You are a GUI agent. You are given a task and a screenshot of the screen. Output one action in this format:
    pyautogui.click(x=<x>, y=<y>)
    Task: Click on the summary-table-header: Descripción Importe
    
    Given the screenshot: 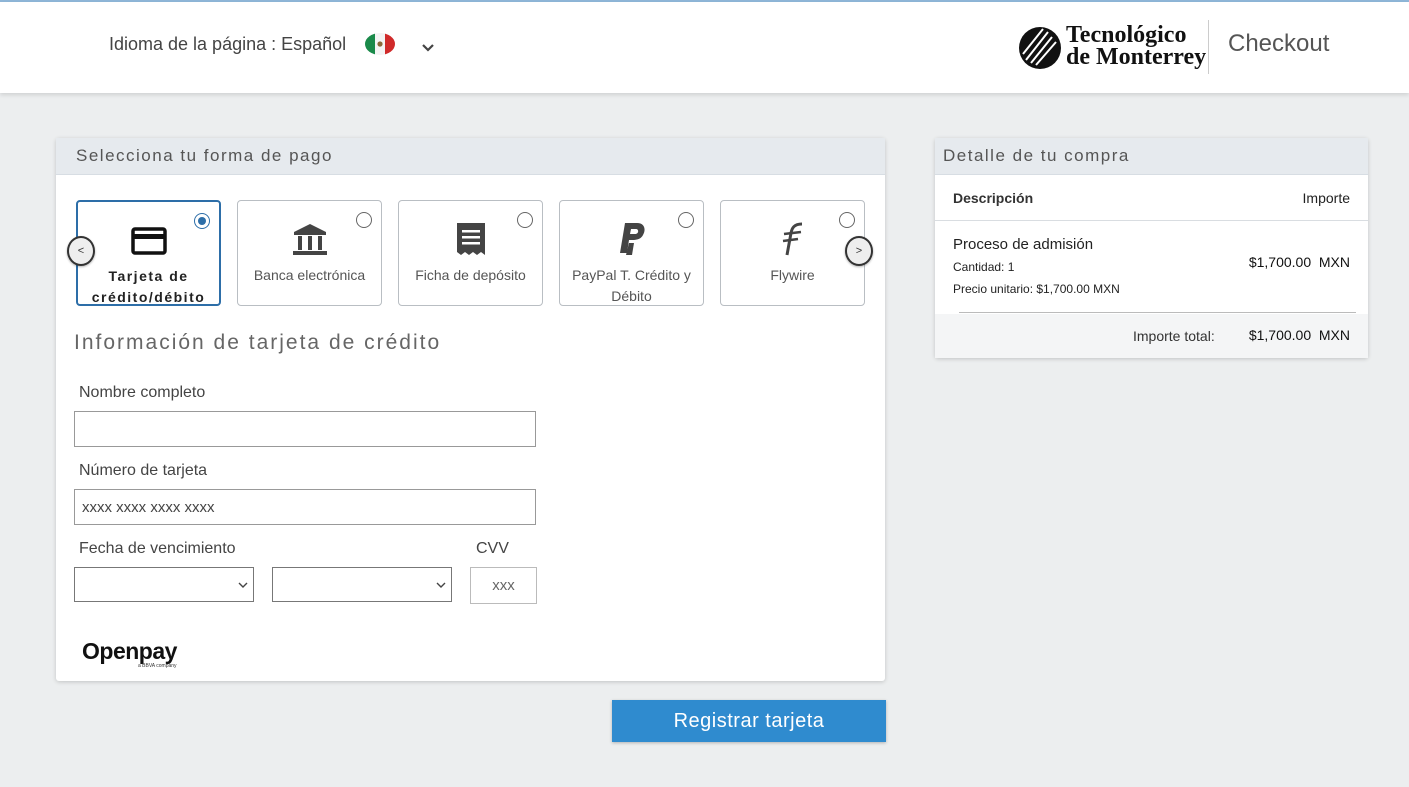 What is the action you would take?
    pyautogui.click(x=1151, y=198)
    